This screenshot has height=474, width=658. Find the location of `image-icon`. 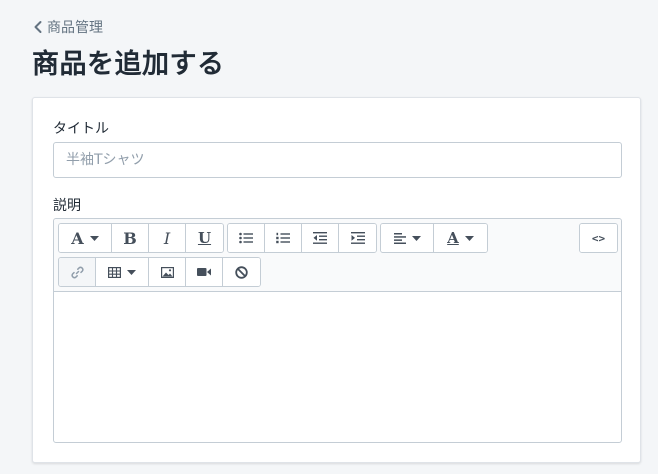

image-icon is located at coordinates (167, 272).